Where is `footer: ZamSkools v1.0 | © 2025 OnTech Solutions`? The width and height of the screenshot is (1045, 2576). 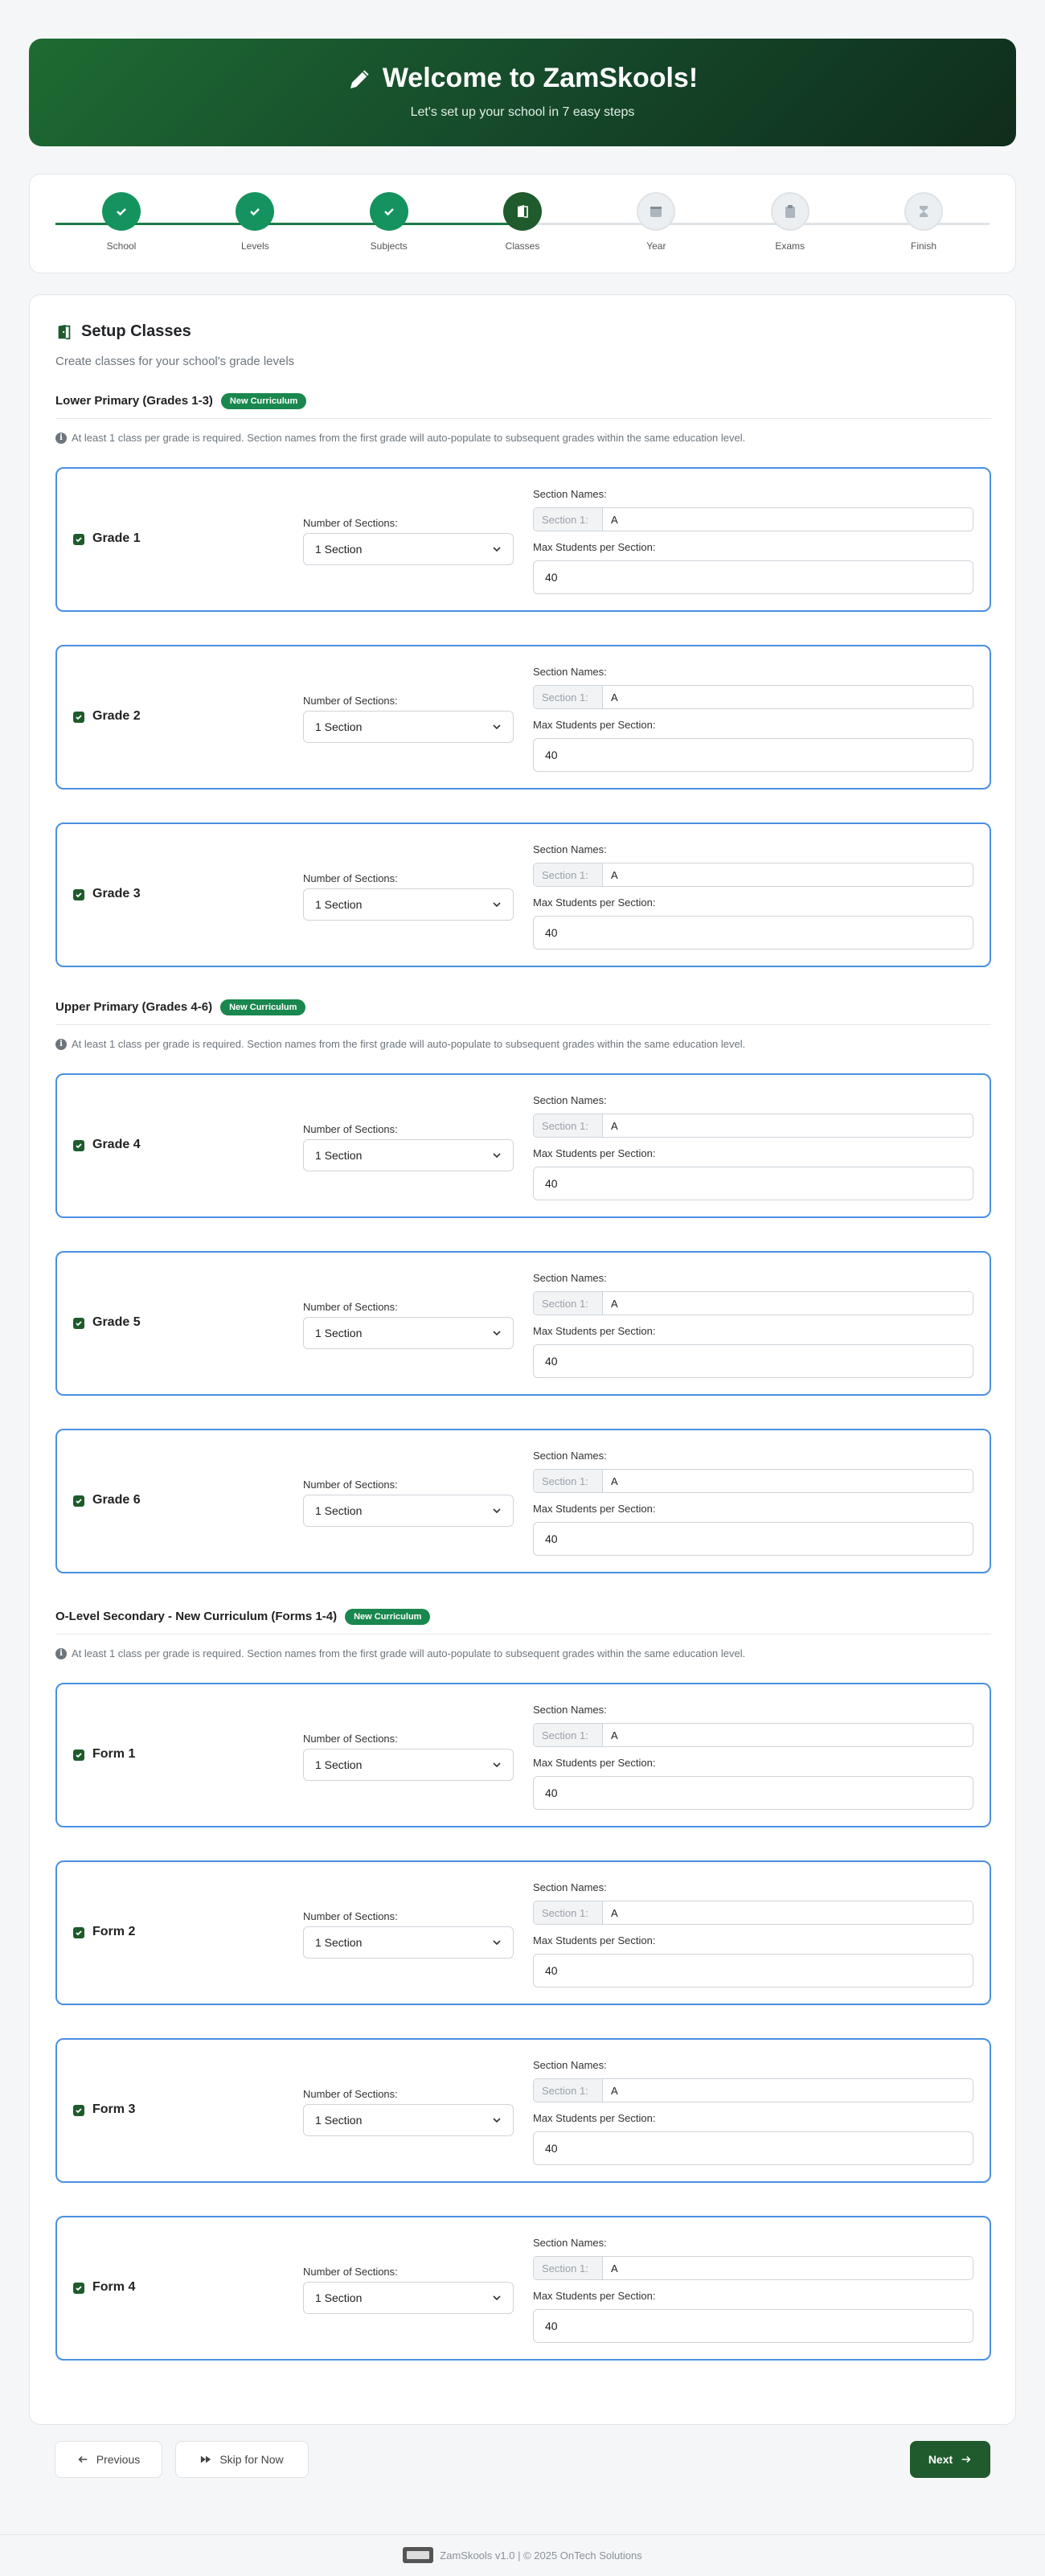 footer: ZamSkools v1.0 | © 2025 OnTech Solutions is located at coordinates (522, 2555).